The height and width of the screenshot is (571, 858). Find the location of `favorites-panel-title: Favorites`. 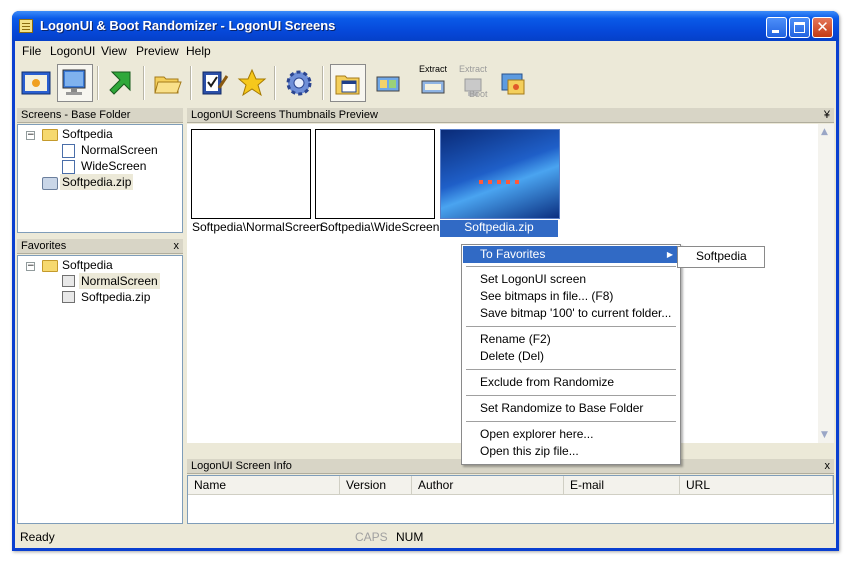

favorites-panel-title: Favorites is located at coordinates (44, 246).